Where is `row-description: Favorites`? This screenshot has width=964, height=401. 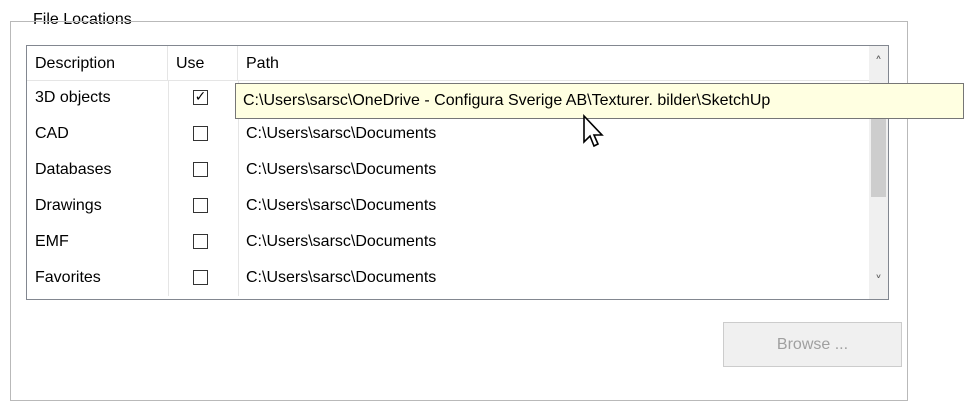 row-description: Favorites is located at coordinates (68, 277).